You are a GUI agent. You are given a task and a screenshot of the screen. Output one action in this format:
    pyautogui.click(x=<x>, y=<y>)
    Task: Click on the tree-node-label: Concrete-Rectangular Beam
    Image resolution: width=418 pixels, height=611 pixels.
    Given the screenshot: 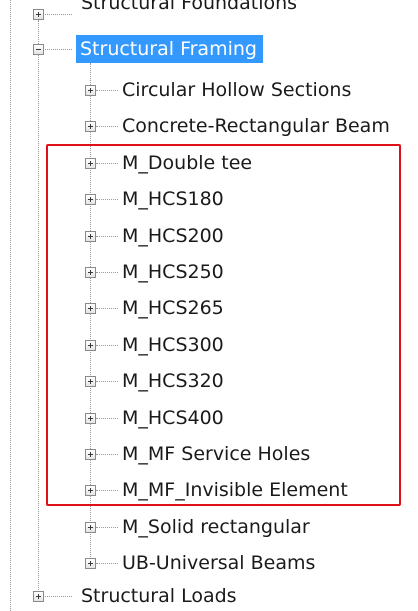 What is the action you would take?
    pyautogui.click(x=256, y=126)
    